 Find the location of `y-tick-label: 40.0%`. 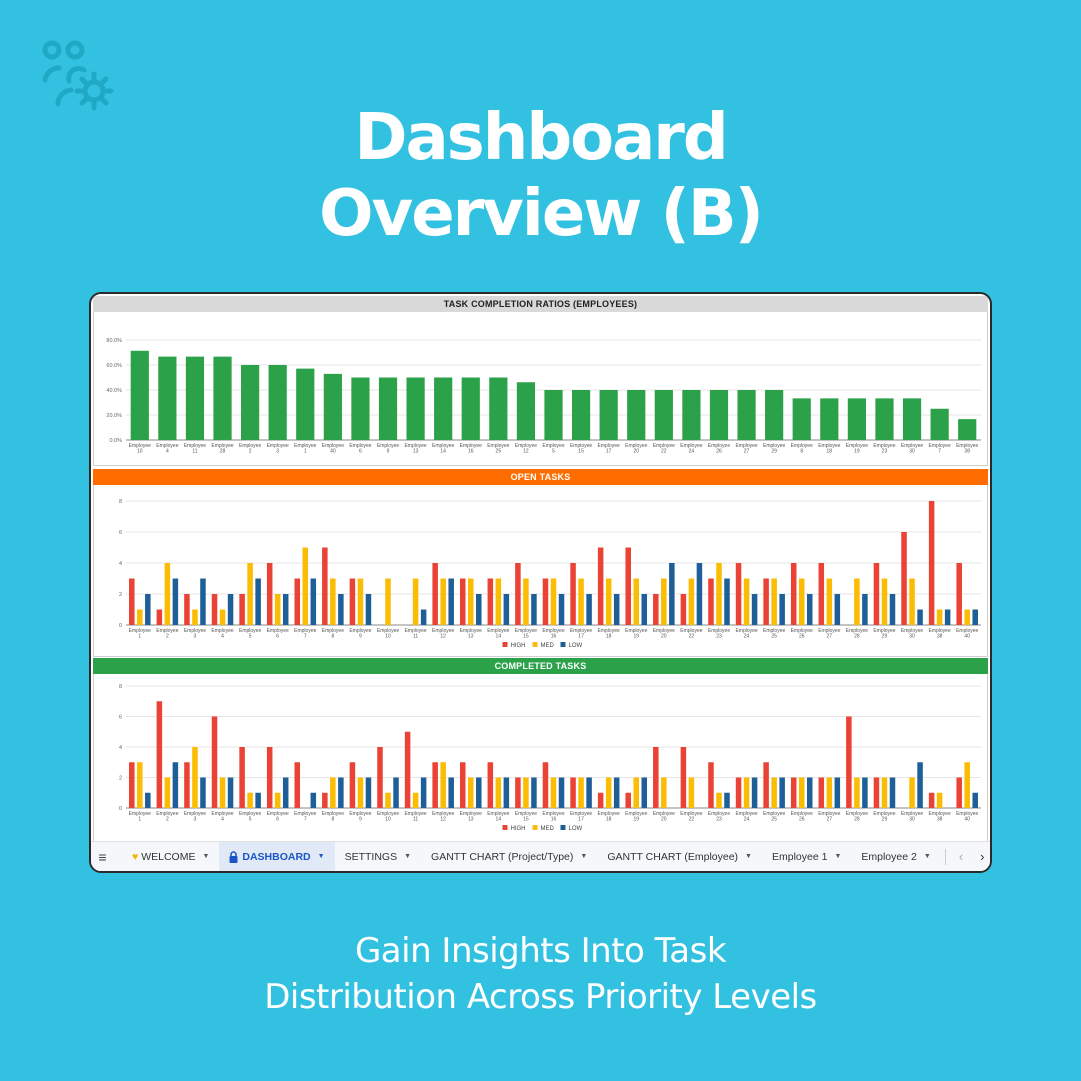

y-tick-label: 40.0% is located at coordinates (114, 391).